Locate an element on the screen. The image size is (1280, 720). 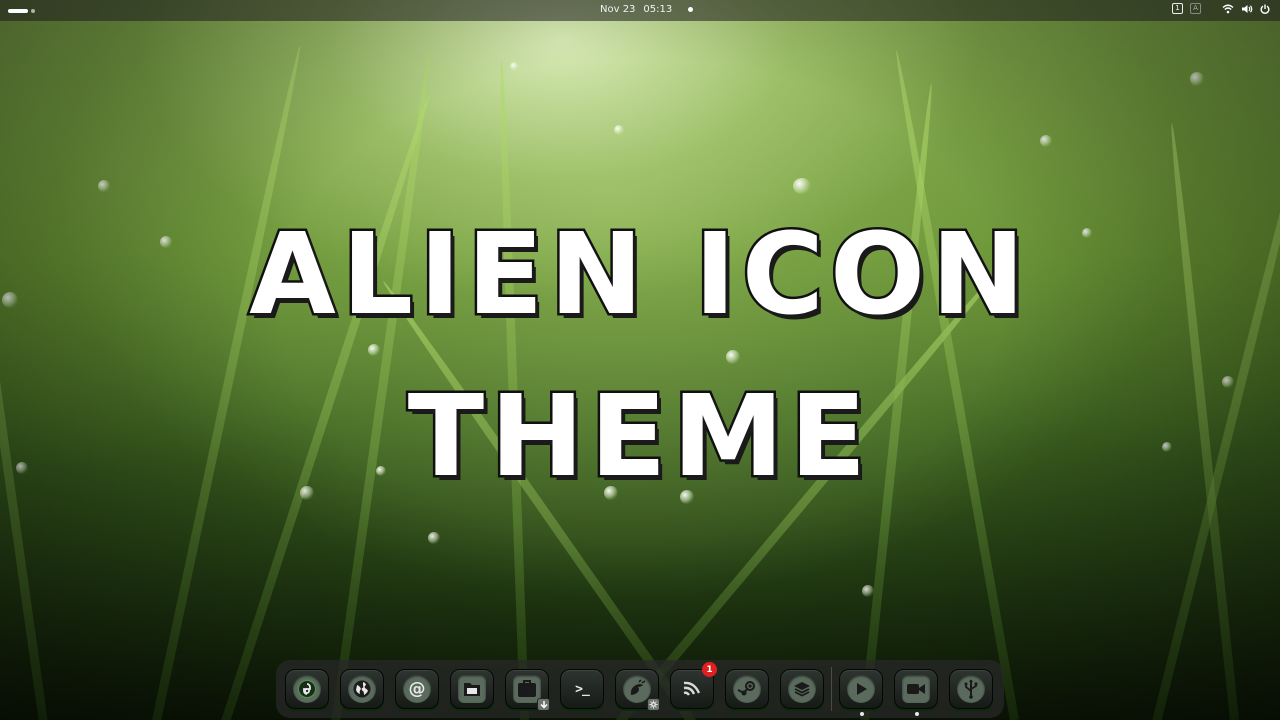
steam-icon is located at coordinates (747, 689).